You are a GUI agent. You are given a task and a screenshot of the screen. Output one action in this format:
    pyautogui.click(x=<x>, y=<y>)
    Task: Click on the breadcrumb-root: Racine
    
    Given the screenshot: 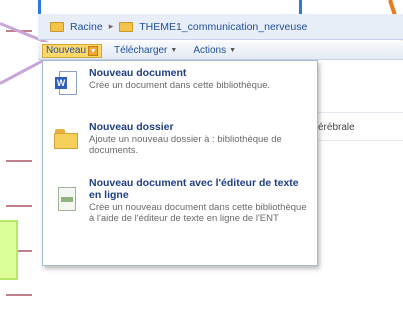 What is the action you would take?
    pyautogui.click(x=86, y=27)
    